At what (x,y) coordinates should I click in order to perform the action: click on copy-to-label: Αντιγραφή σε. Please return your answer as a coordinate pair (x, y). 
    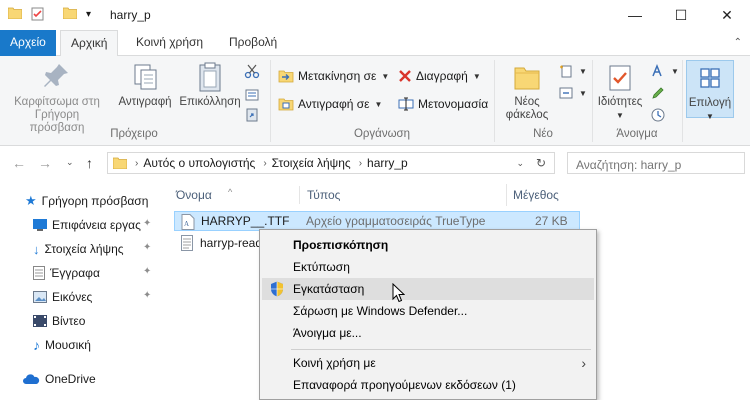
    Looking at the image, I should click on (334, 104).